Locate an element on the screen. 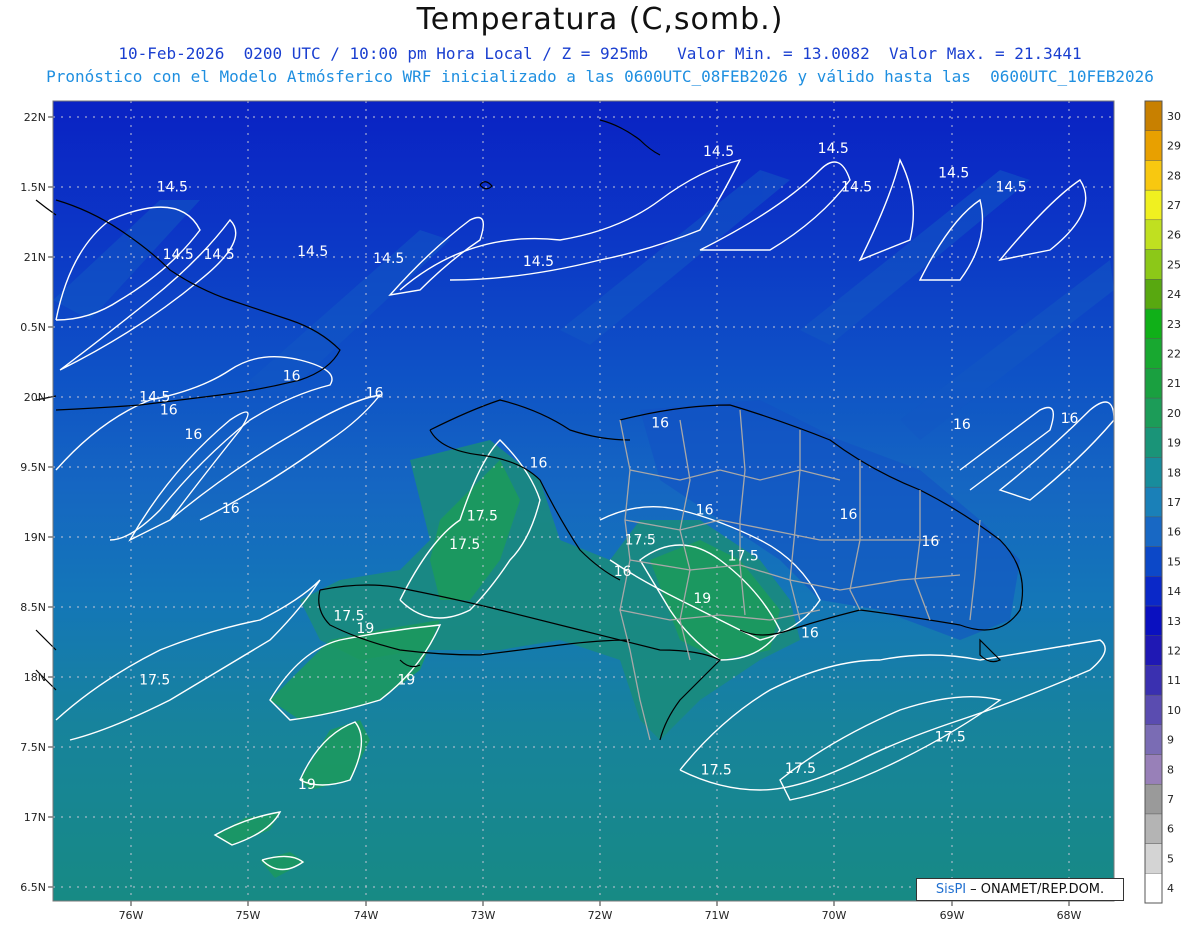 The image size is (1200, 927). colorbar-label: 10 is located at coordinates (1174, 710).